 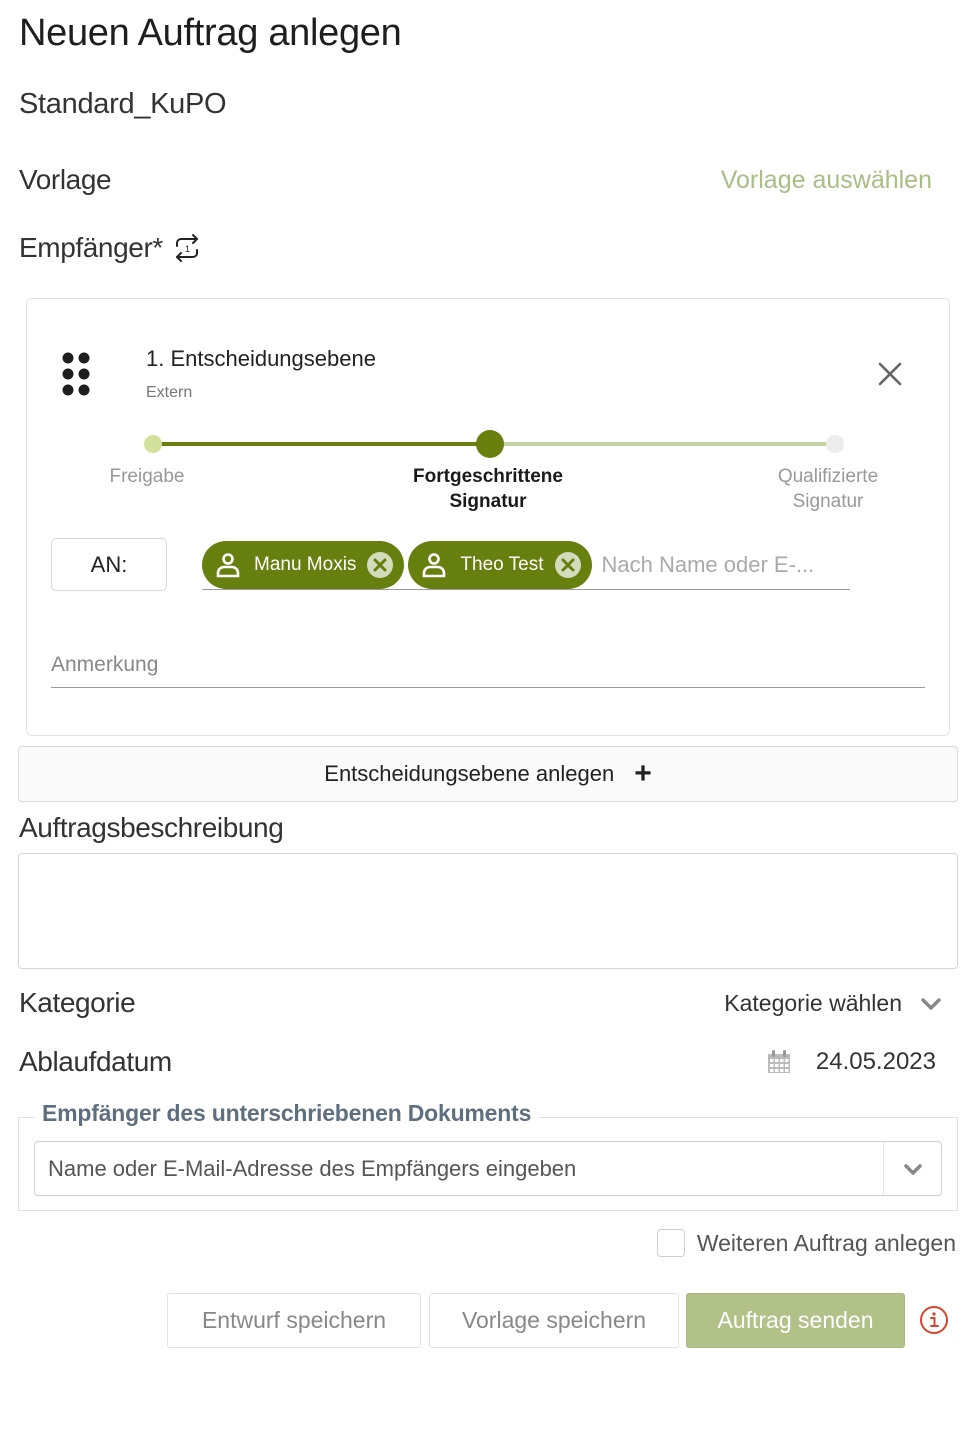 I want to click on recipient-chip-input: Manu Moxis Theo Test, so click(x=526, y=565).